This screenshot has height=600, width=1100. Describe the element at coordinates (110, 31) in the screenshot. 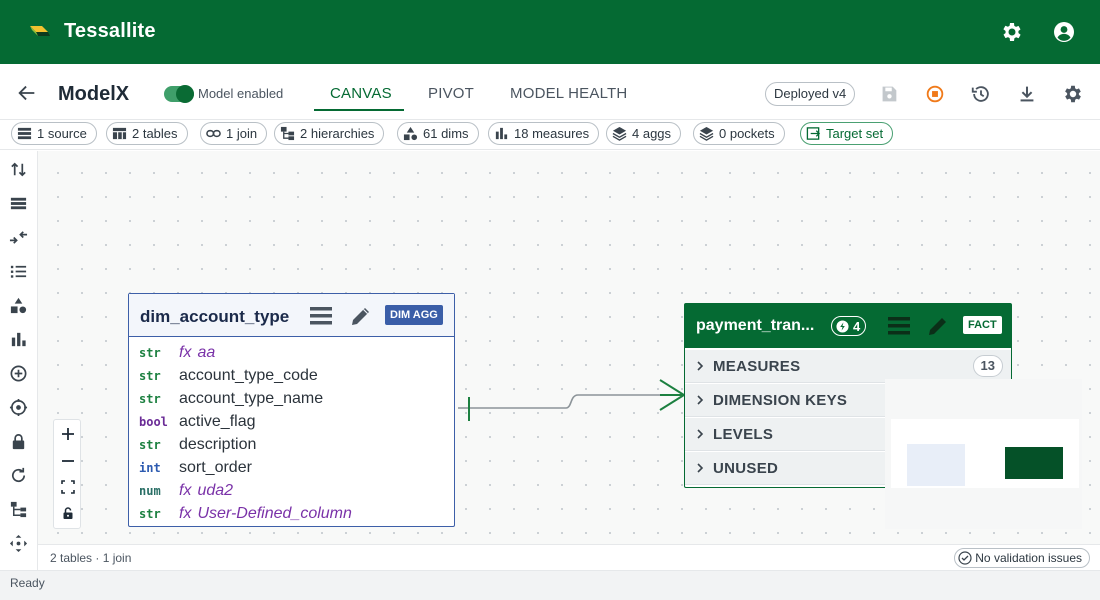

I see `app-title: Tessallite` at that location.